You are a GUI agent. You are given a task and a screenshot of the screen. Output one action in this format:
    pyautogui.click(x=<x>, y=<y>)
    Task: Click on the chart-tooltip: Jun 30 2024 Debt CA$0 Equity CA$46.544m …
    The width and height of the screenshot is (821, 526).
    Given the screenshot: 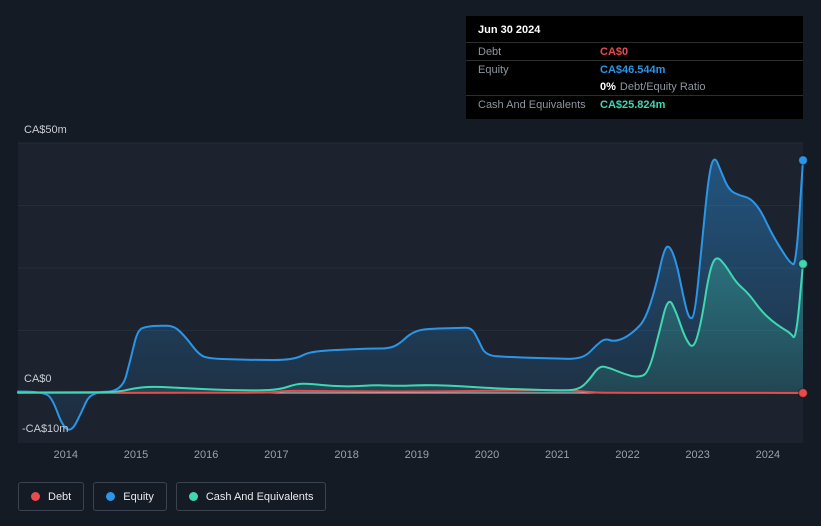 What is the action you would take?
    pyautogui.click(x=634, y=67)
    